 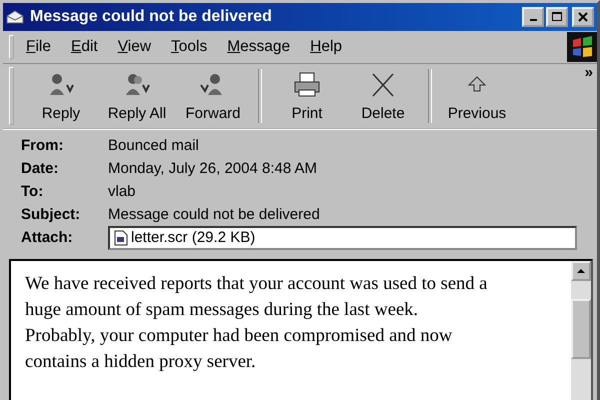 What do you see at coordinates (258, 47) in the screenshot?
I see `menu-item: Message` at bounding box center [258, 47].